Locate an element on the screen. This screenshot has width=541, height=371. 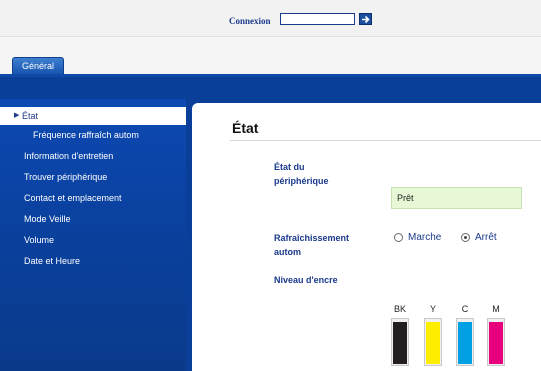
sidebar-item-label: Information d'entretien is located at coordinates (69, 156).